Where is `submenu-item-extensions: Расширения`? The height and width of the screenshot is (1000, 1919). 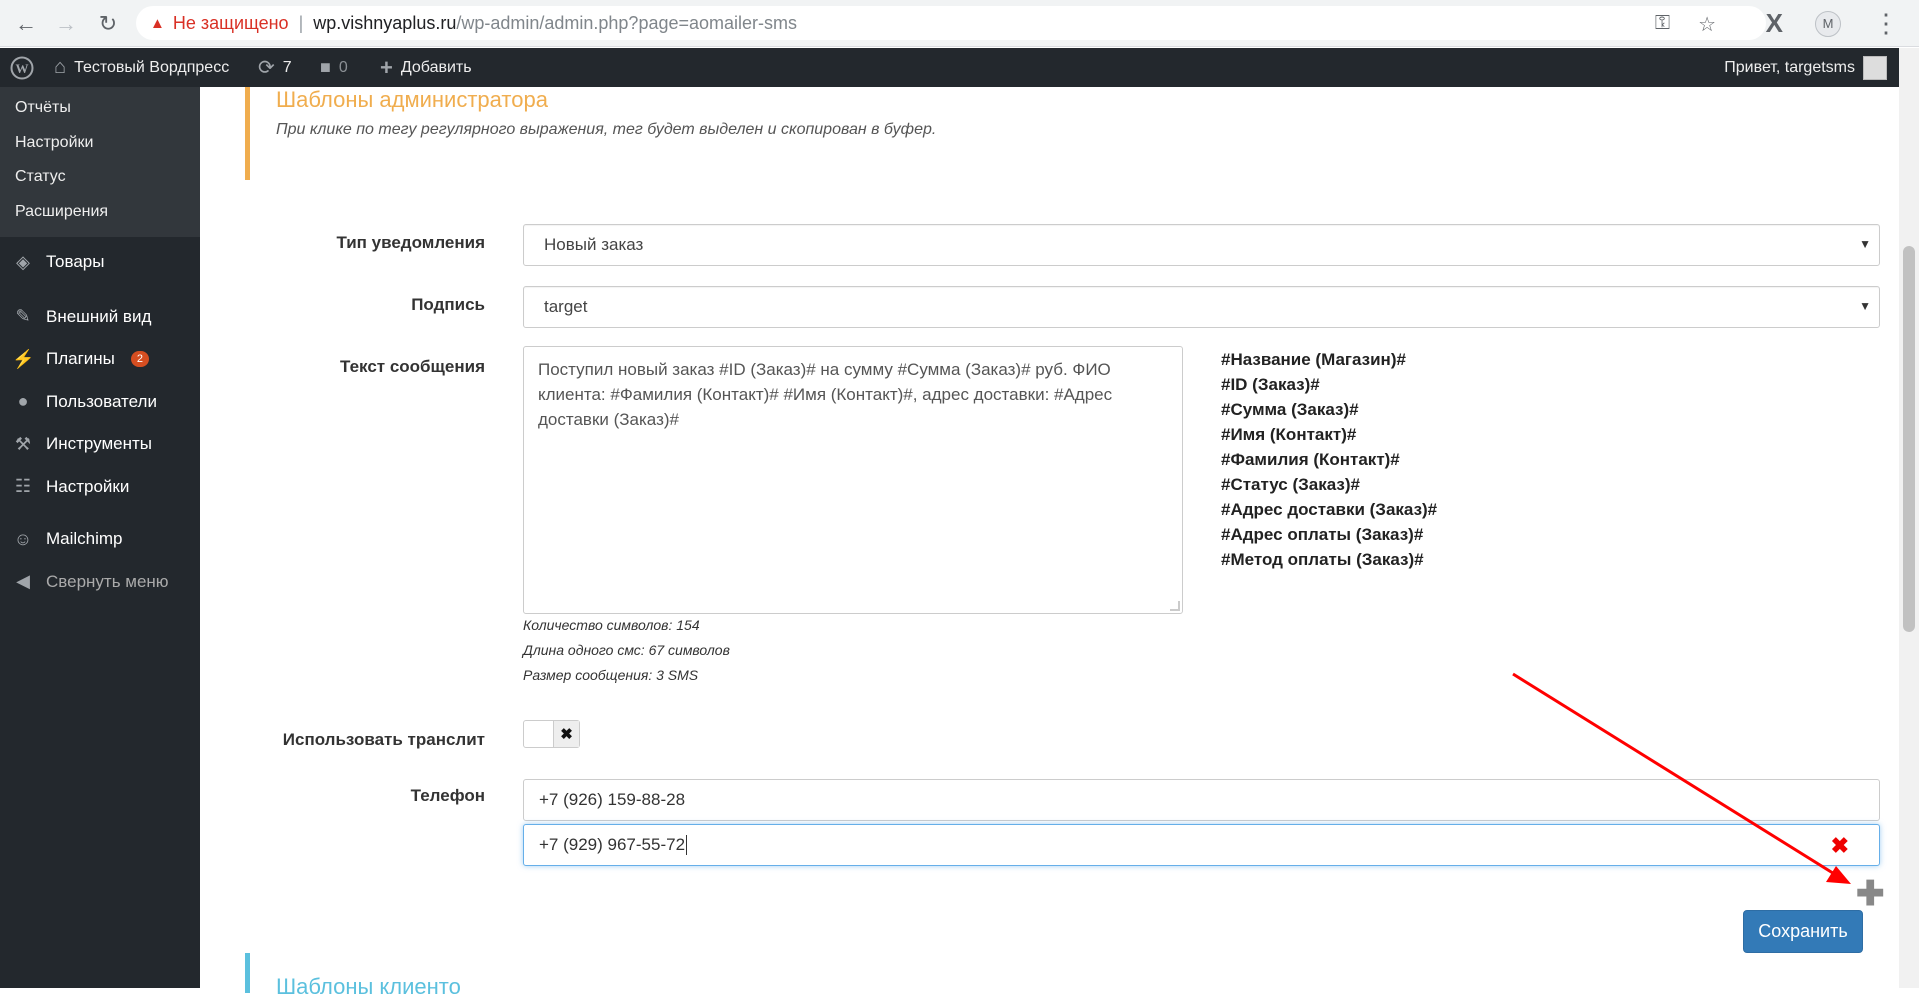
submenu-item-extensions: Расширения is located at coordinates (100, 212).